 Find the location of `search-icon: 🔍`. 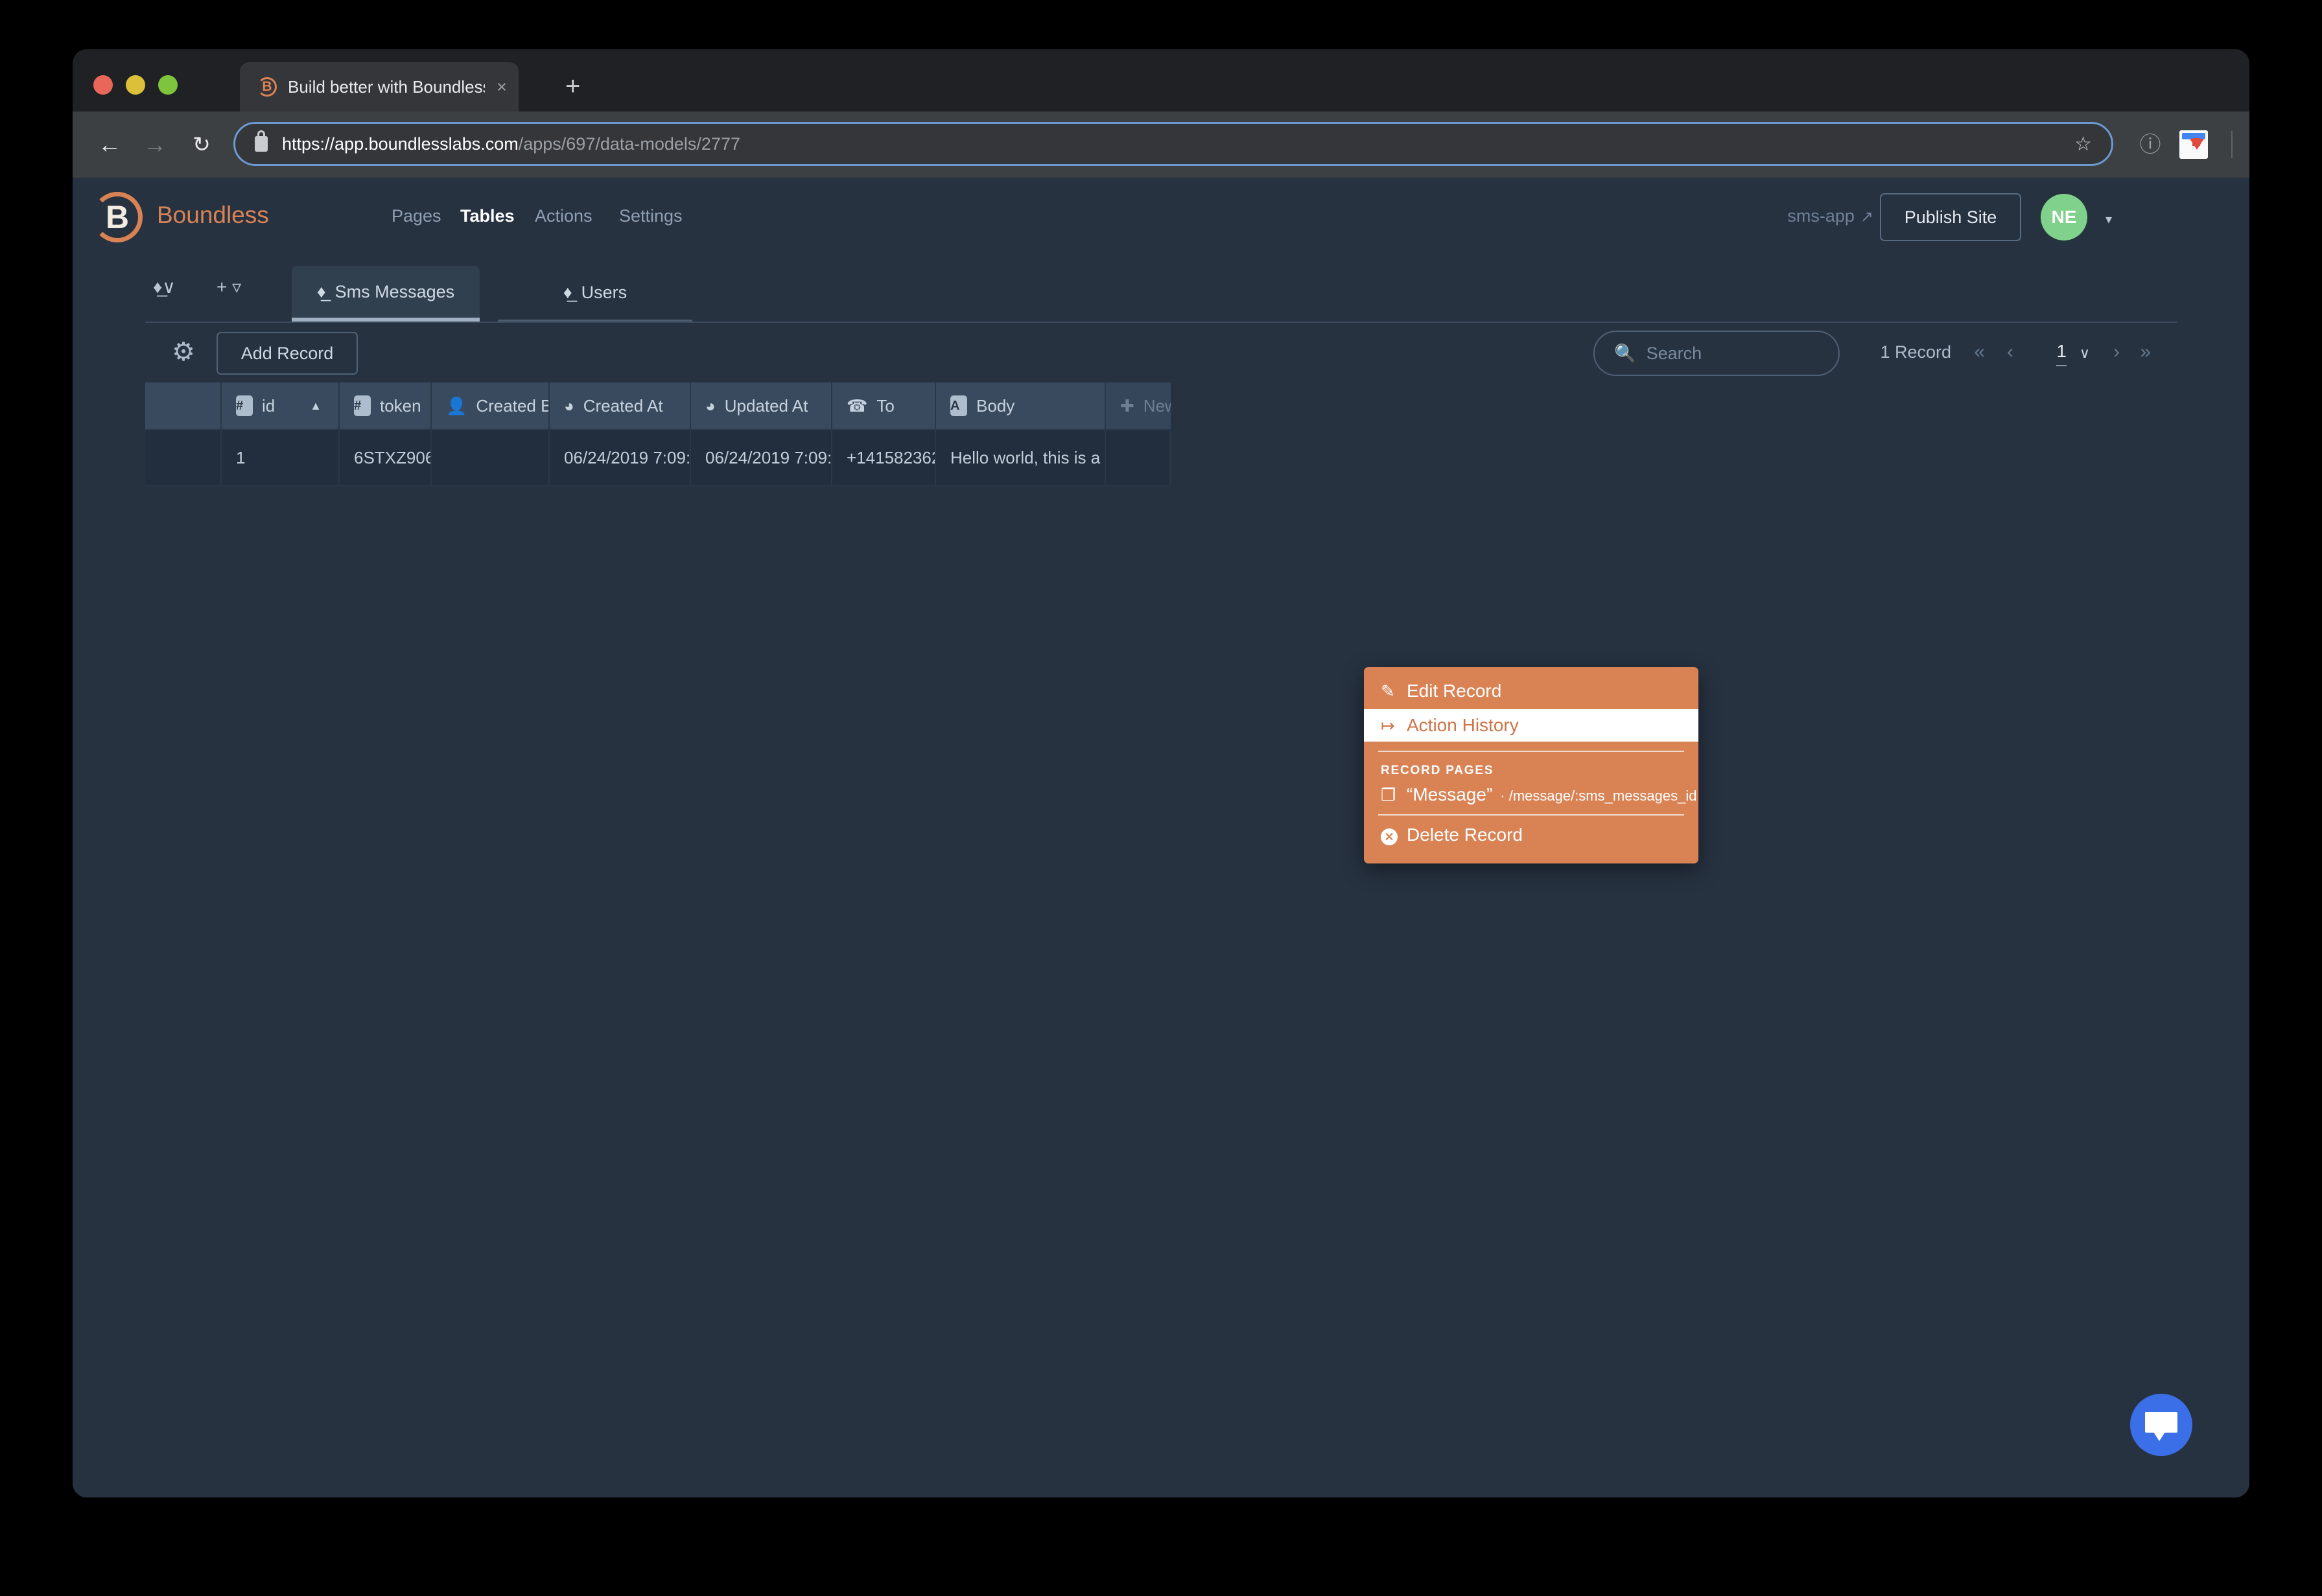

search-icon: 🔍 is located at coordinates (1625, 353).